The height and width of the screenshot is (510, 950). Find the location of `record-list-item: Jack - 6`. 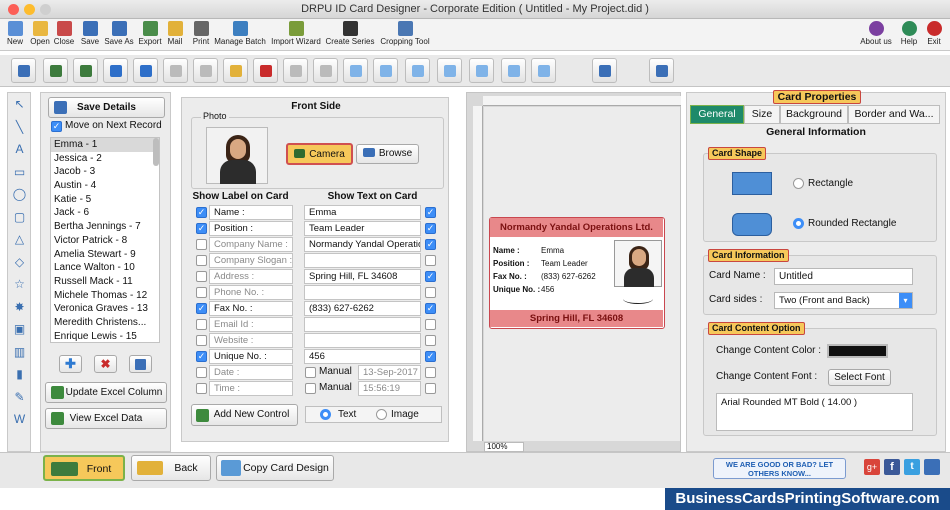

record-list-item: Jack - 6 is located at coordinates (105, 213).